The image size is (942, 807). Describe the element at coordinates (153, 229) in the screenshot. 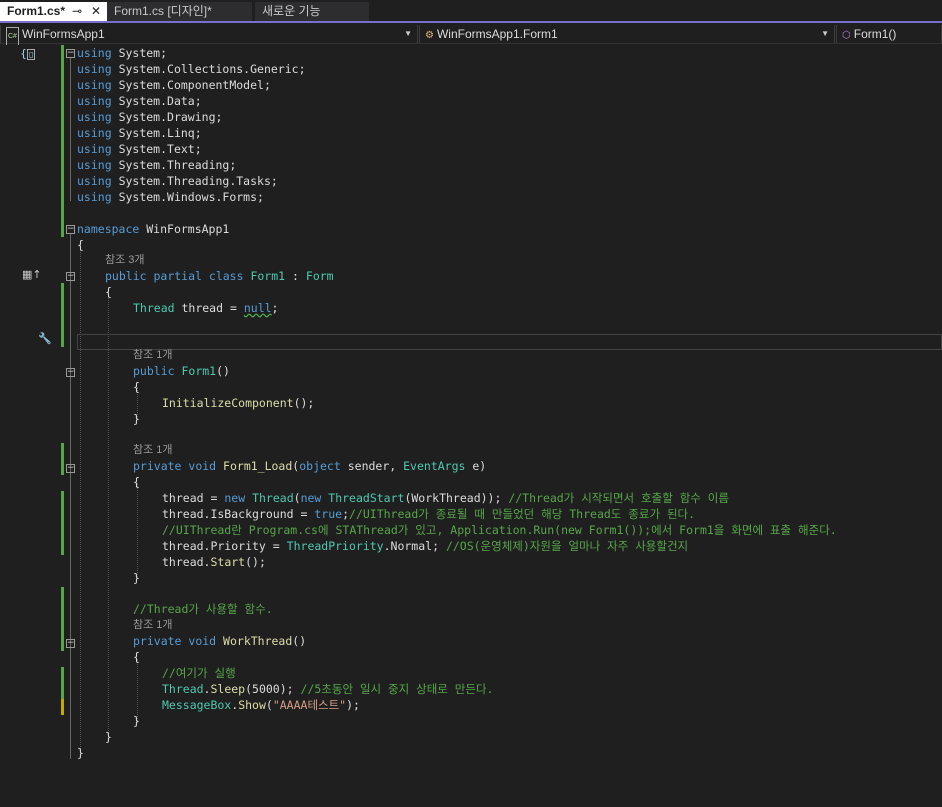

I see `code-line: namespace WinFormsApp1` at that location.